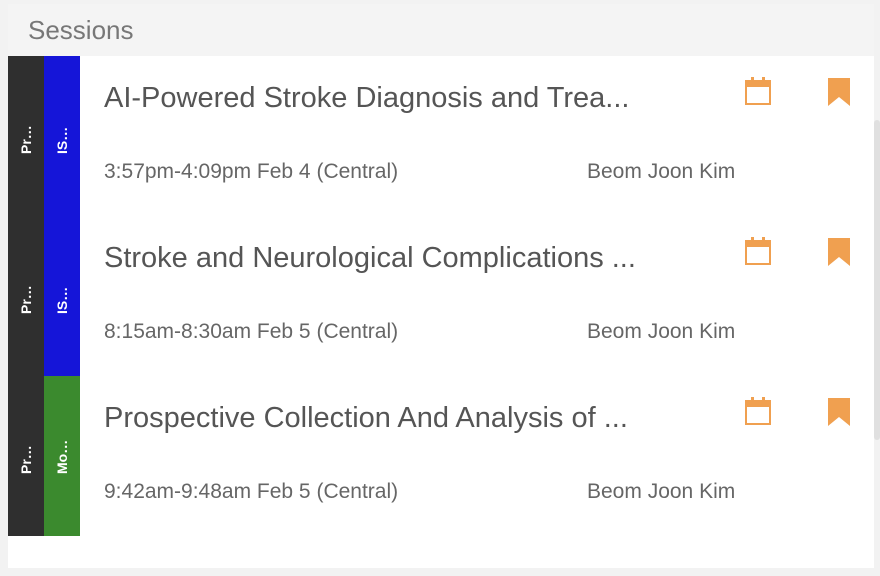 Image resolution: width=880 pixels, height=576 pixels. I want to click on session-time: 3:57pm-4:09pm Feb 4 (Central), so click(251, 171).